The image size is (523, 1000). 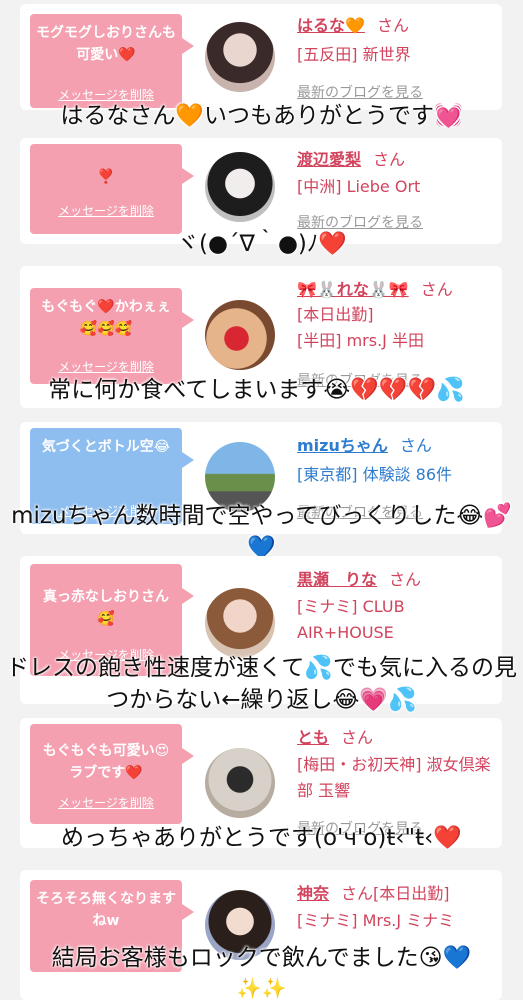 What do you see at coordinates (397, 921) in the screenshot?
I see `shop-label: [ミナミ] Mrs.J ミナミ` at bounding box center [397, 921].